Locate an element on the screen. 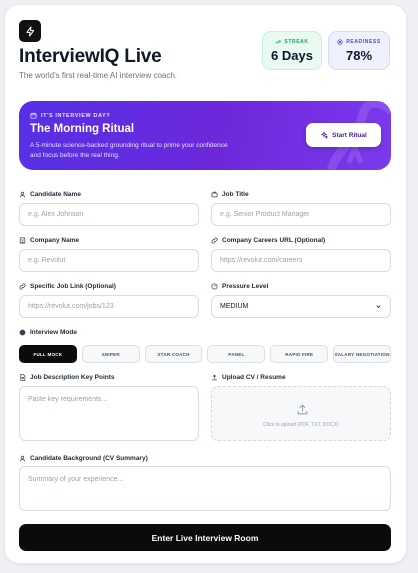 The height and width of the screenshot is (573, 418). company-name-label-text: Company Name is located at coordinates (55, 240).